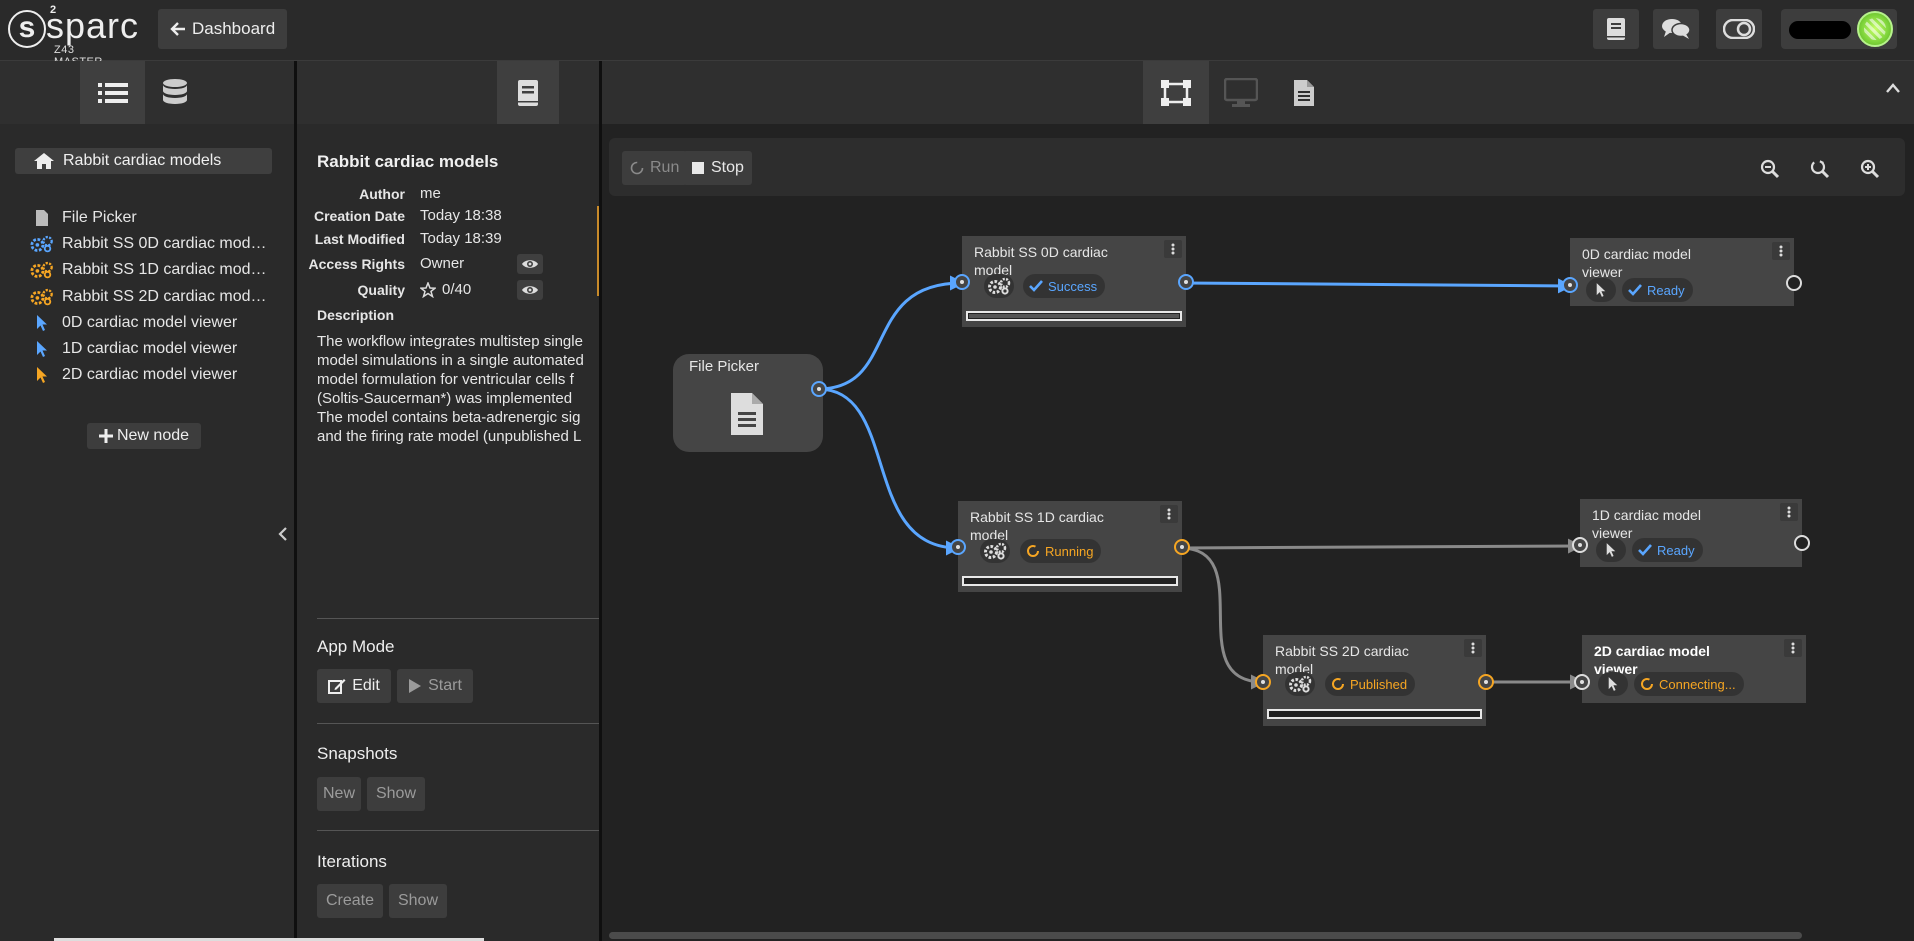 The height and width of the screenshot is (941, 1914). I want to click on status-badge-success: Success, so click(1064, 286).